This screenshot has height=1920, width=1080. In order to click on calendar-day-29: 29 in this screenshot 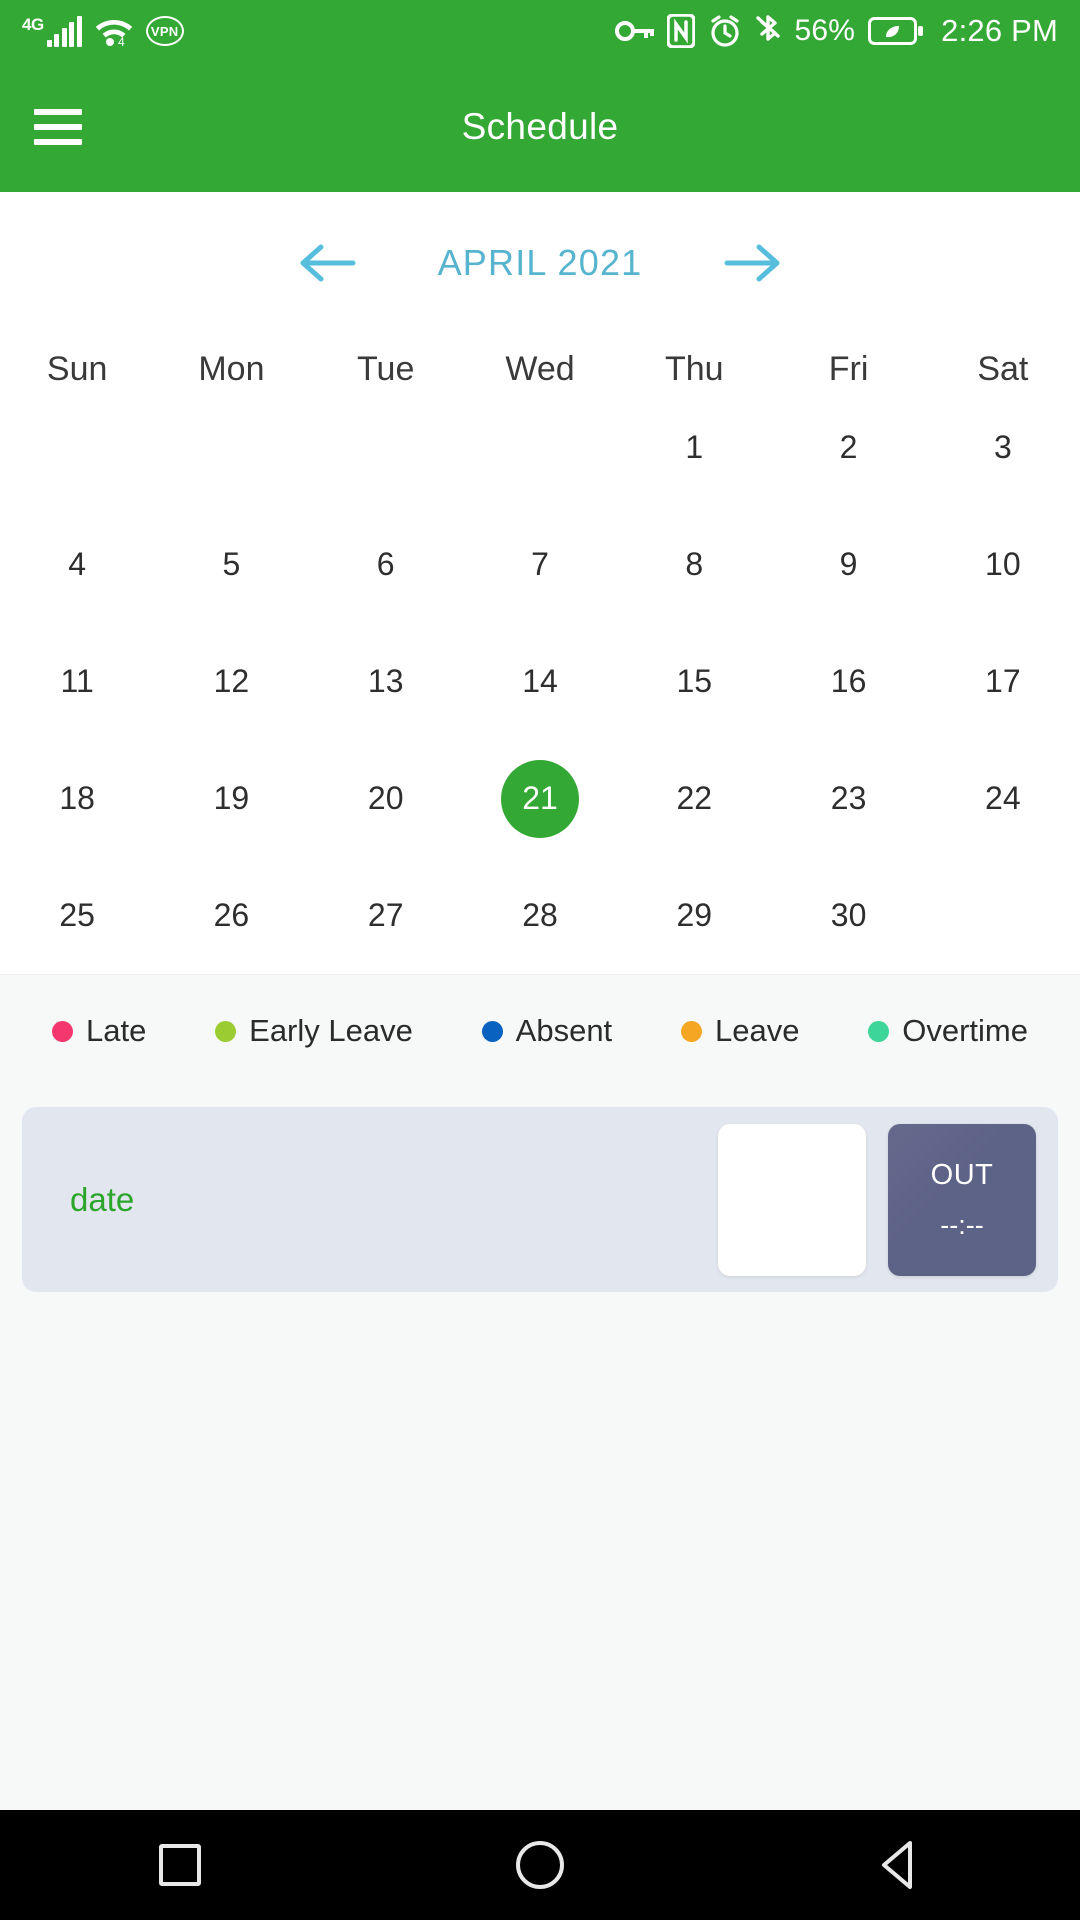, I will do `click(694, 915)`.